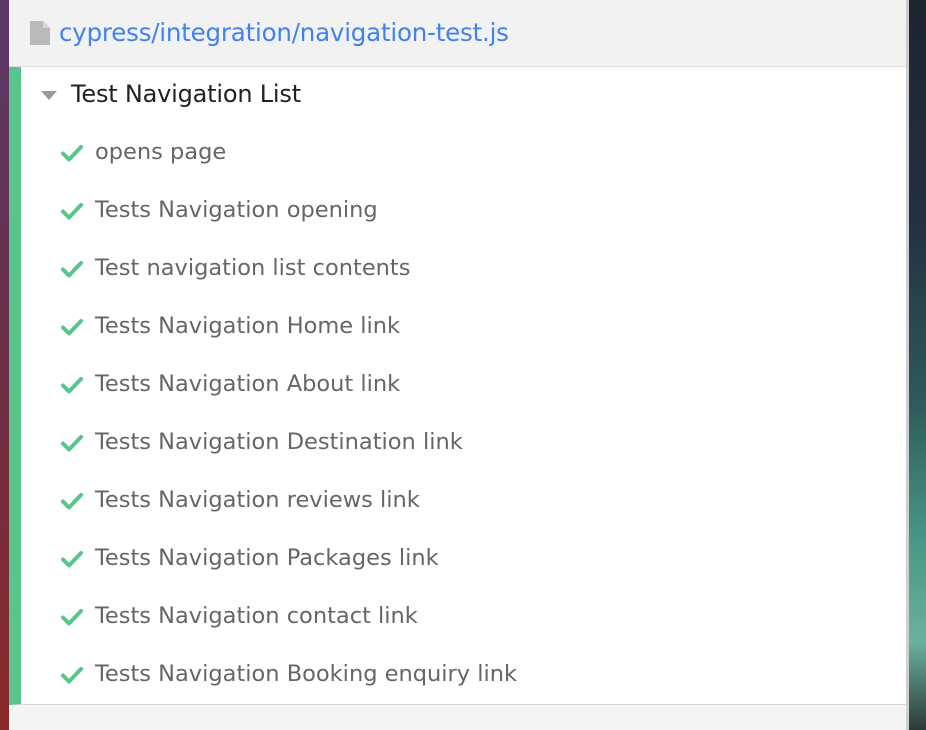  Describe the element at coordinates (248, 326) in the screenshot. I see `test-title: Tests Navigation Home link` at that location.